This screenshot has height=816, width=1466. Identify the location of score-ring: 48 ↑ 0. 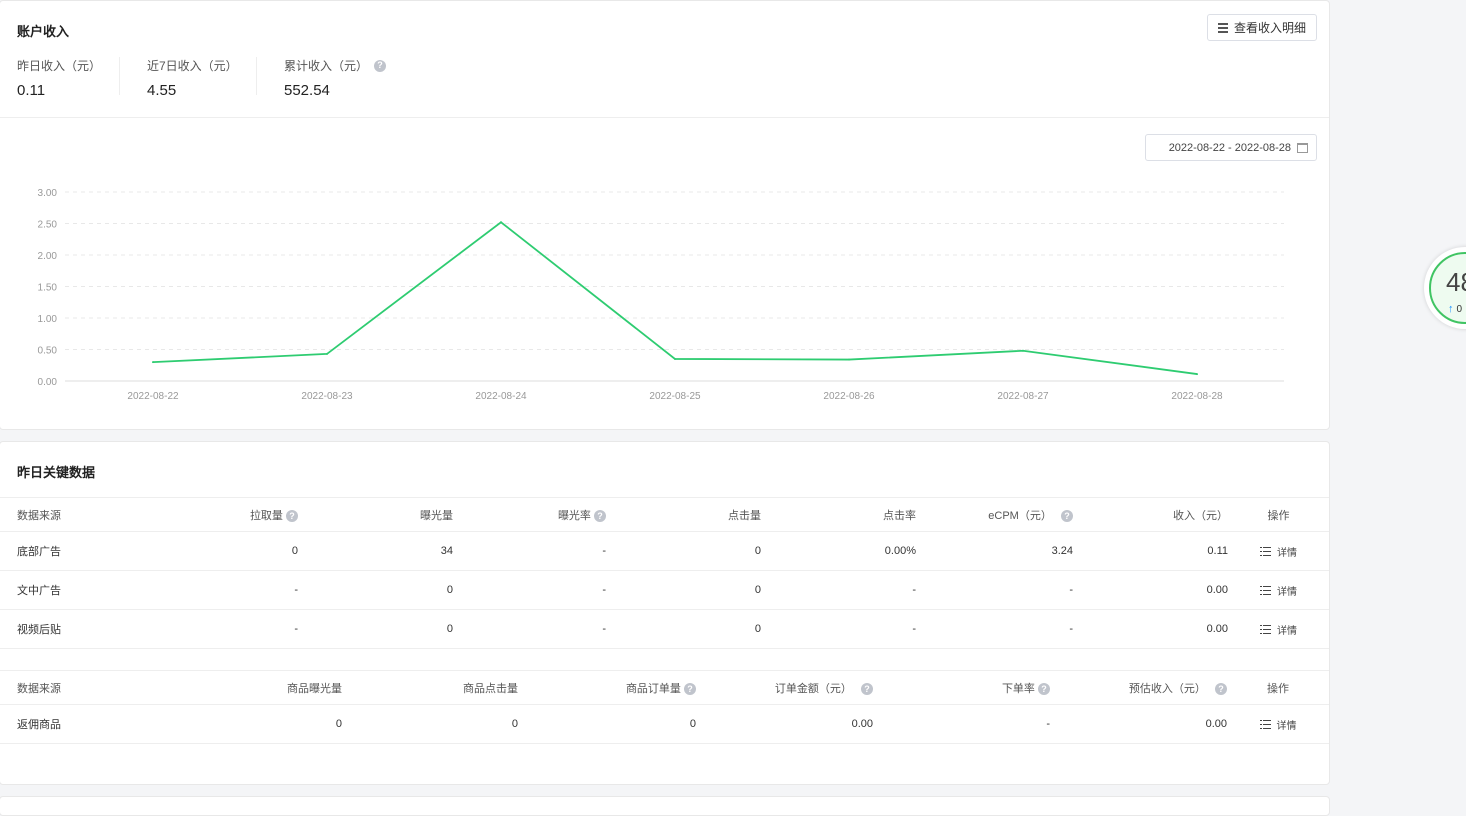
(1447, 288).